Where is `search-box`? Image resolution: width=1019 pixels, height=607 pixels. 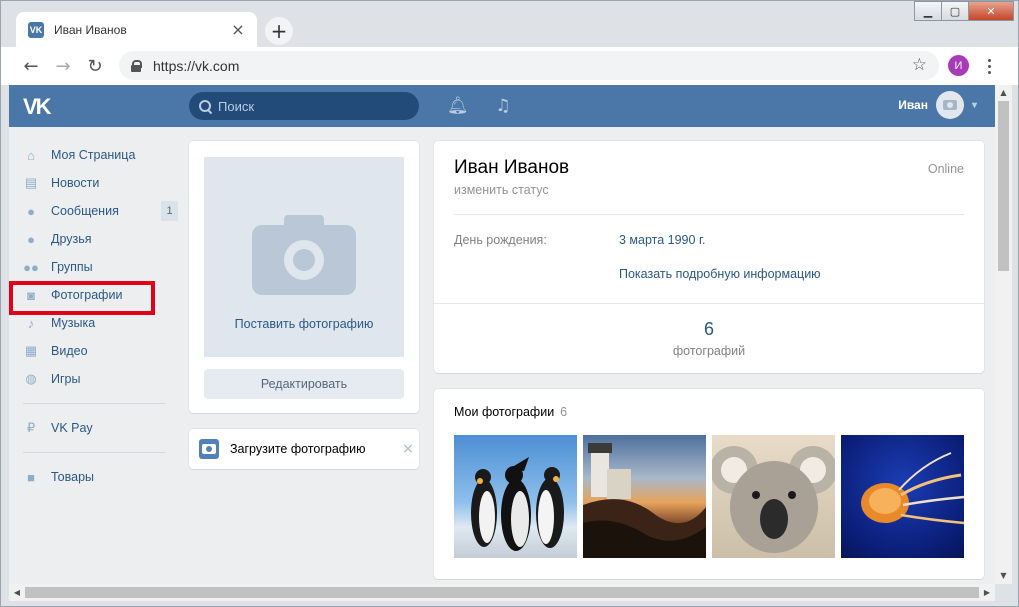 search-box is located at coordinates (304, 106).